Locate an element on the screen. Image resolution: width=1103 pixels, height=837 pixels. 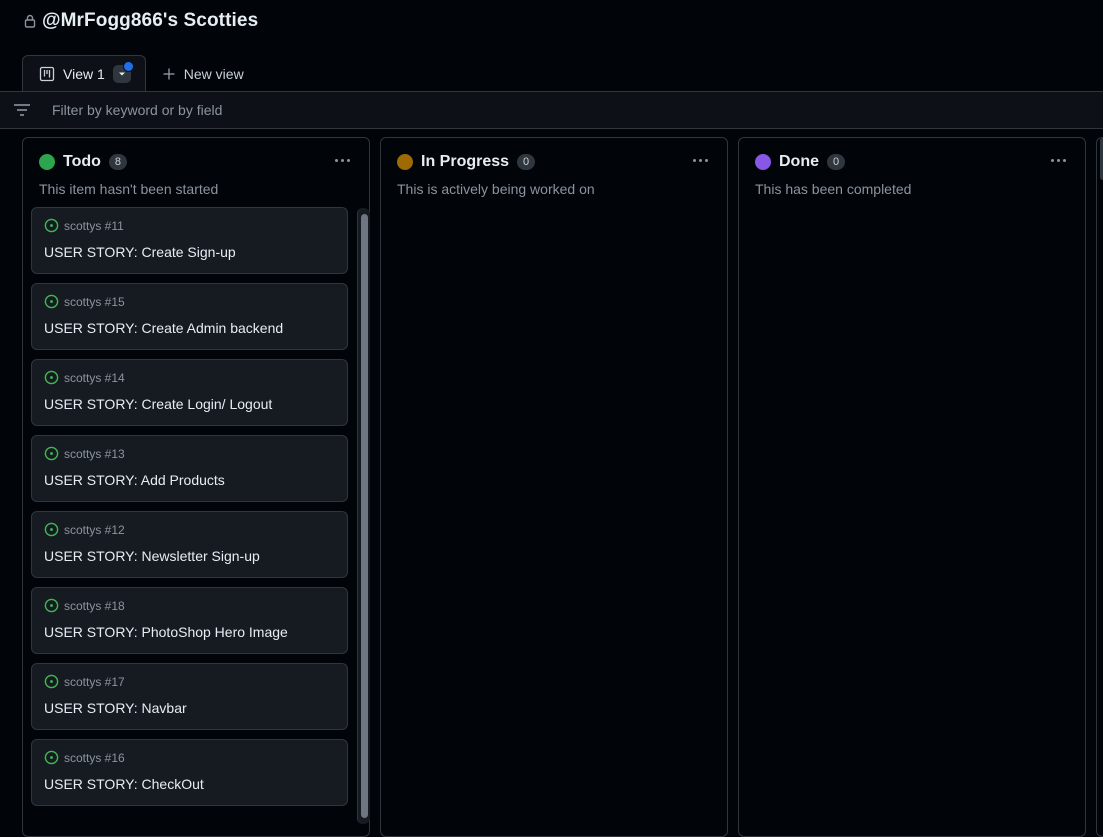
card-title: USER STORY: Newsletter Sign-up is located at coordinates (152, 556).